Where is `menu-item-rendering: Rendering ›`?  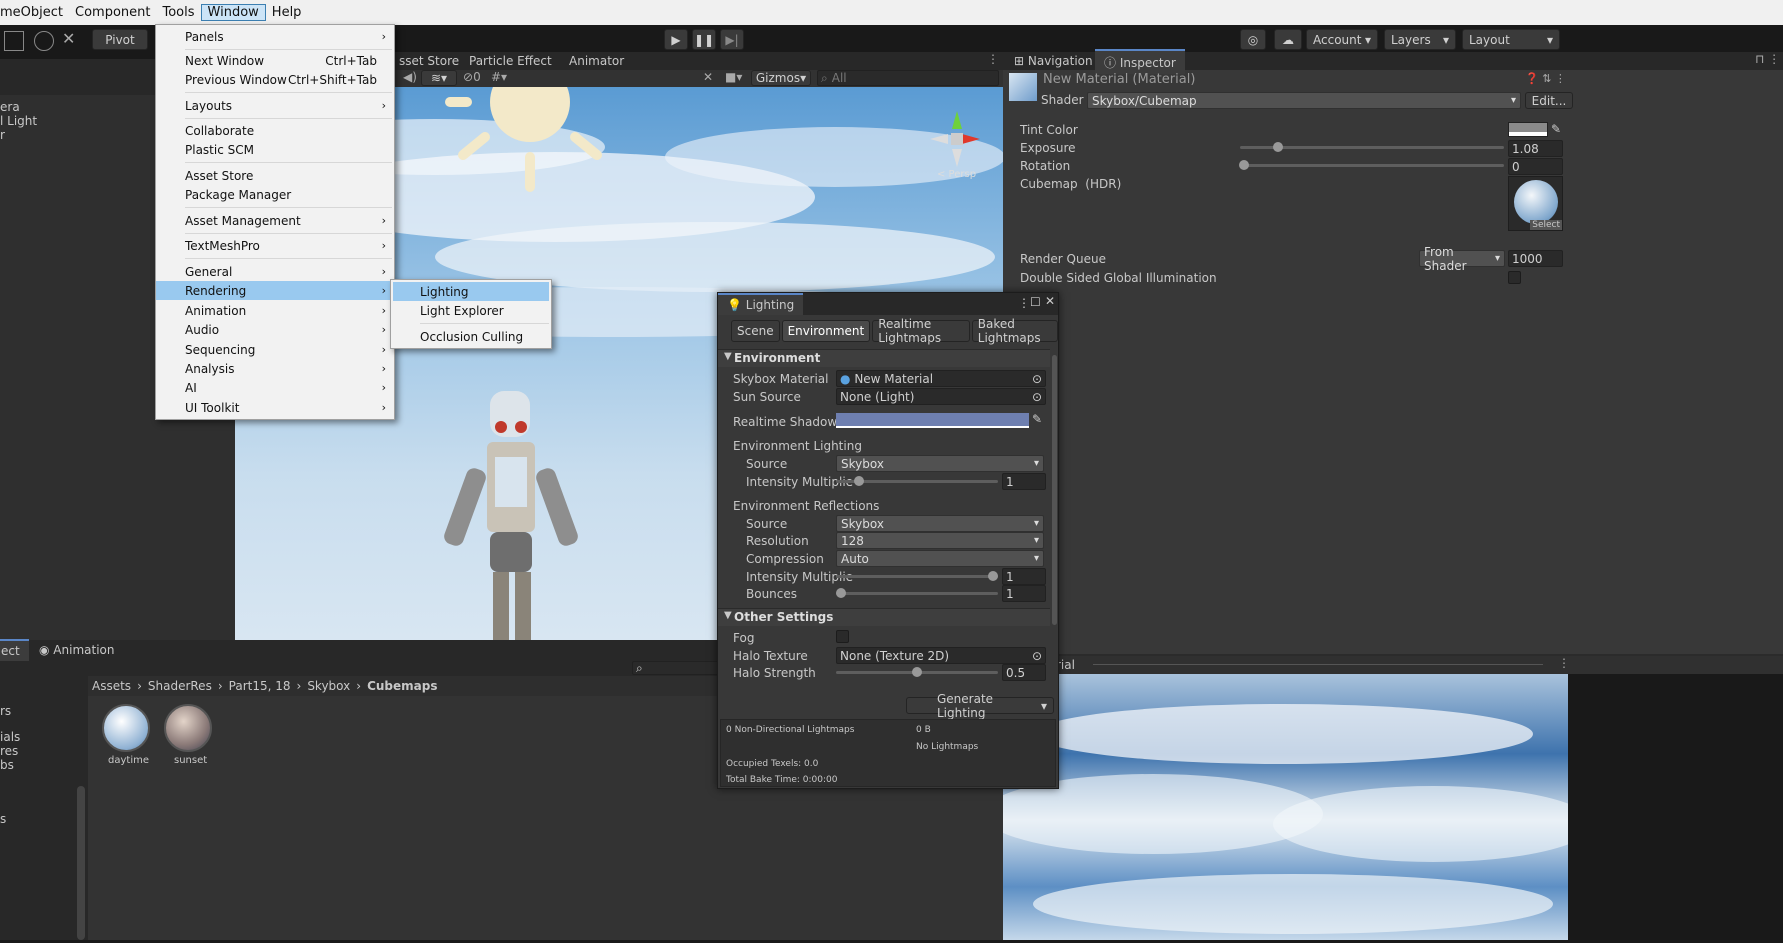 menu-item-rendering: Rendering › is located at coordinates (275, 290).